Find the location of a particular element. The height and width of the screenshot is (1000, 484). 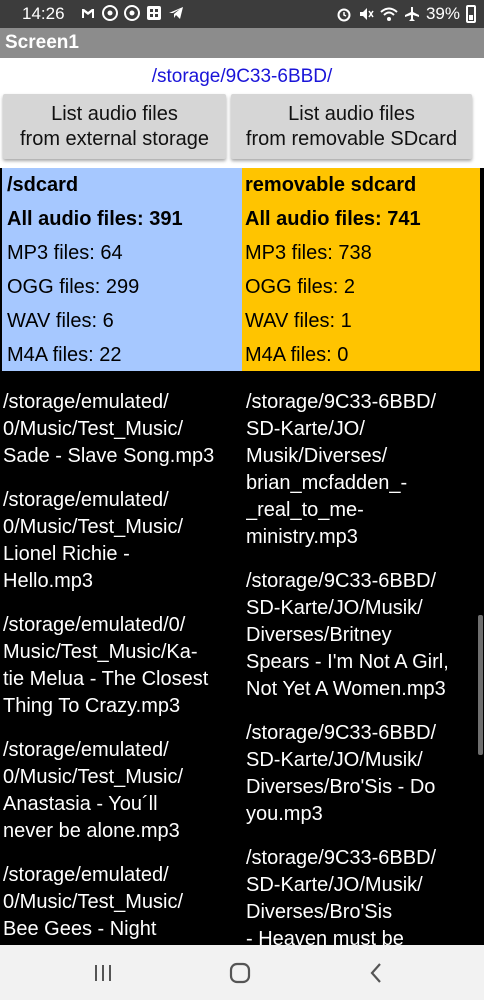

alarm-icon is located at coordinates (344, 15).